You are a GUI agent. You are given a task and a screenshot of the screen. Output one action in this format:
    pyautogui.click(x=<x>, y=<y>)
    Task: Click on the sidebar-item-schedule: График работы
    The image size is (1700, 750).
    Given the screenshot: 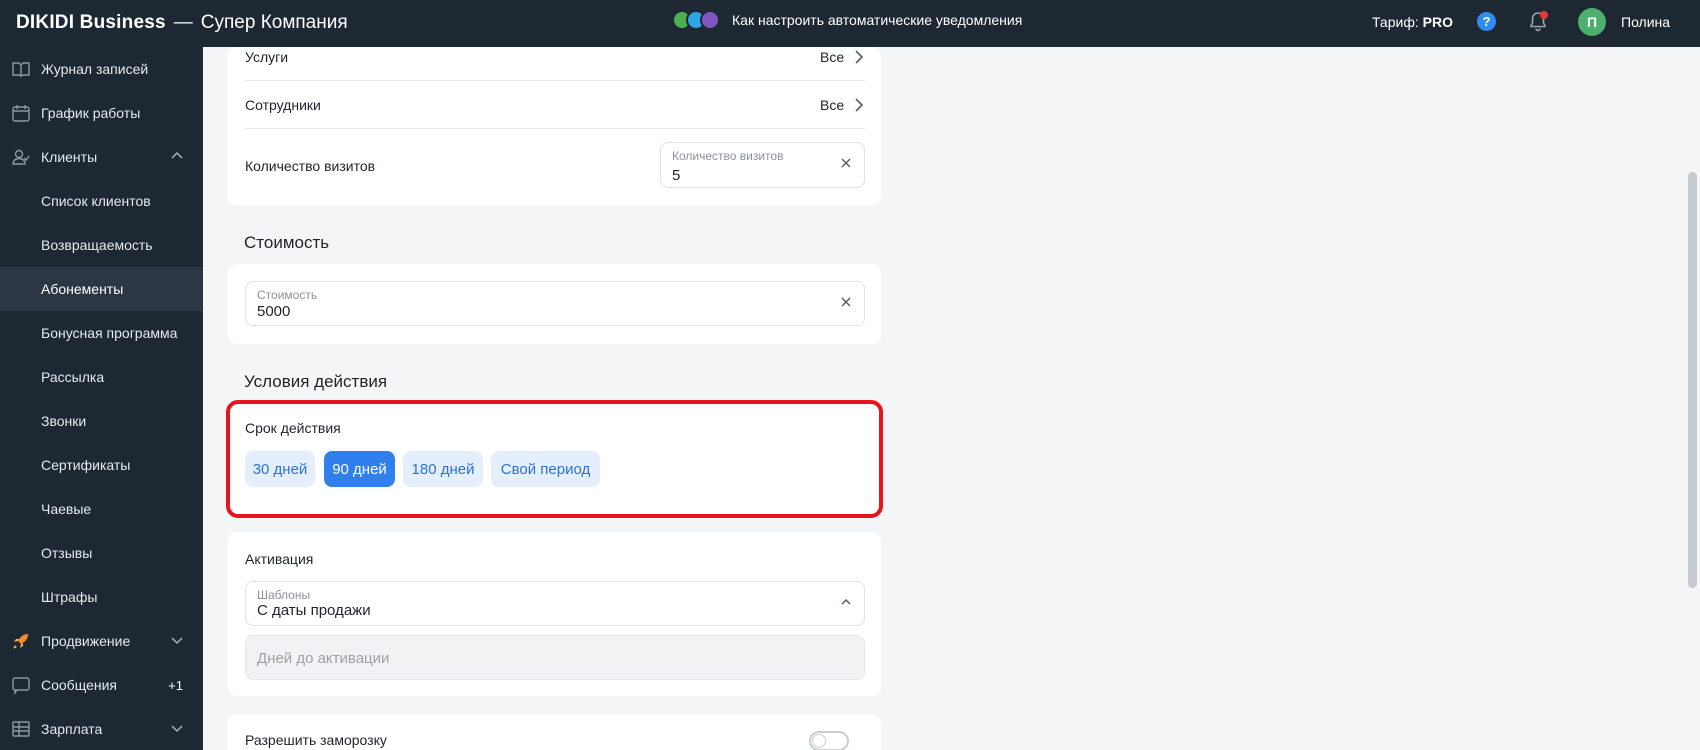 What is the action you would take?
    pyautogui.click(x=101, y=113)
    